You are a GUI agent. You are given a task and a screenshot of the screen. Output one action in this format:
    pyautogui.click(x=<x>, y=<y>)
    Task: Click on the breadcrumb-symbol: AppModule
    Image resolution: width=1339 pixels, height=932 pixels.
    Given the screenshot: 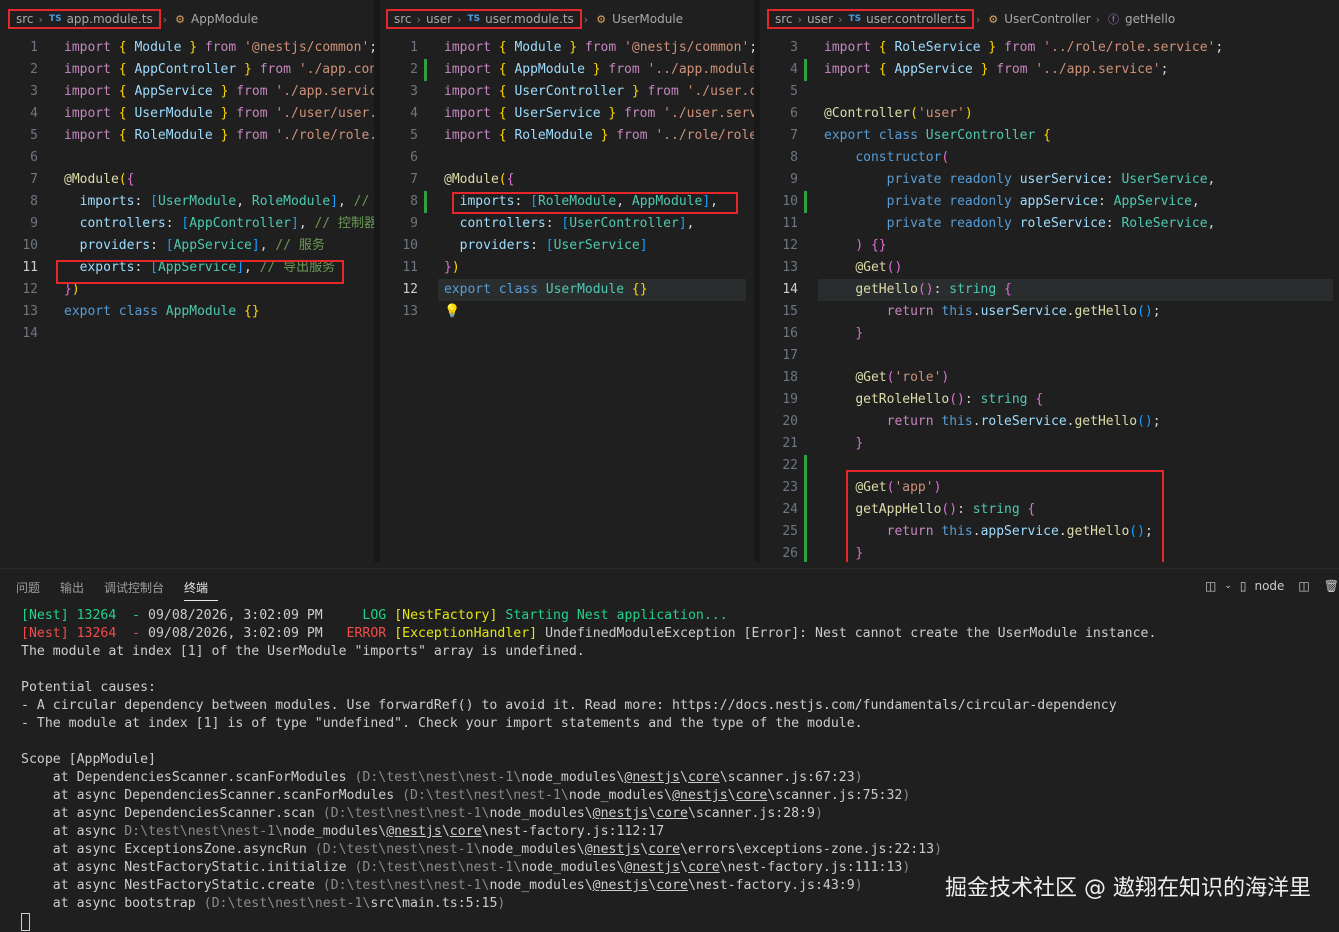 What is the action you would take?
    pyautogui.click(x=224, y=19)
    